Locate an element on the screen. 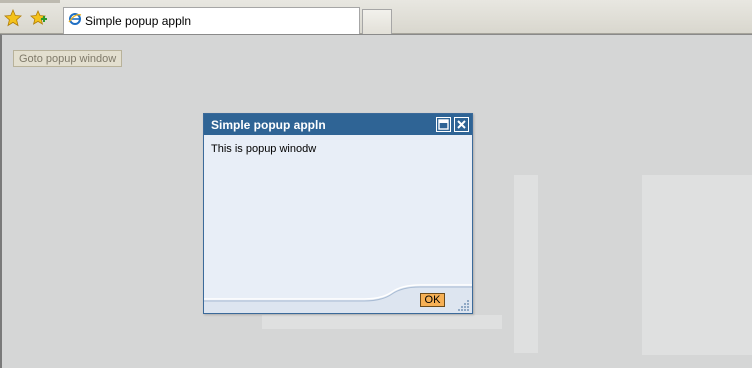 The height and width of the screenshot is (368, 752). new-tab-button is located at coordinates (377, 21).